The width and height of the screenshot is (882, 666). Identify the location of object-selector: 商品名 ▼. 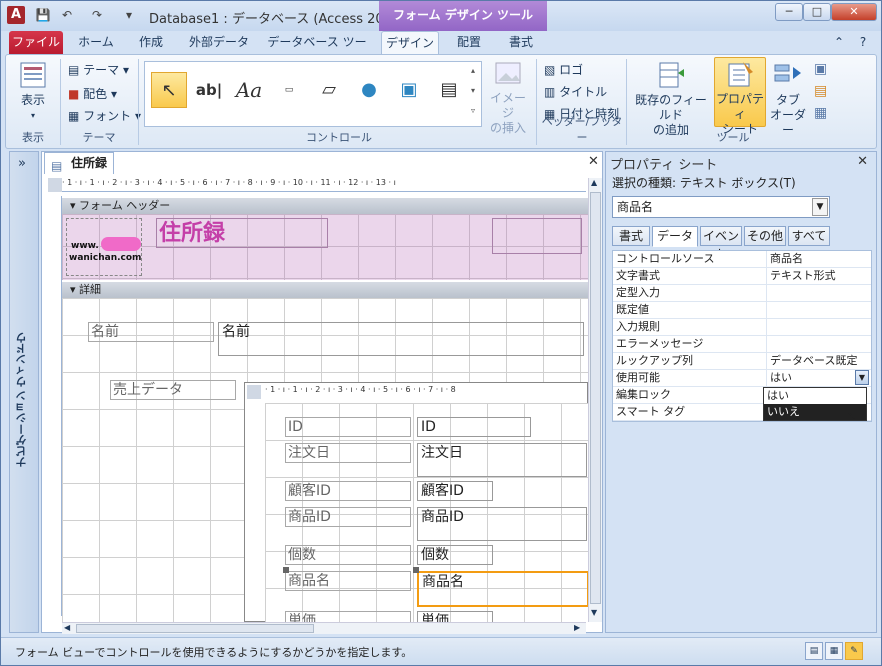
(721, 207).